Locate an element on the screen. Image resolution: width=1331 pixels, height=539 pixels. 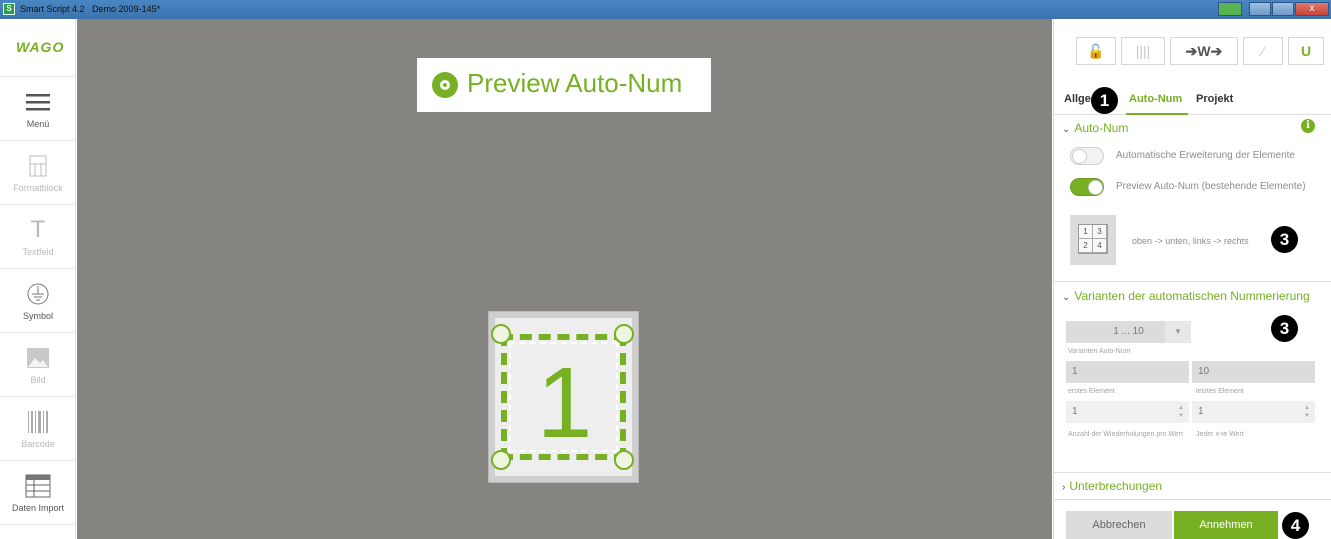
preview-auto-num-toggle is located at coordinates (1087, 187).